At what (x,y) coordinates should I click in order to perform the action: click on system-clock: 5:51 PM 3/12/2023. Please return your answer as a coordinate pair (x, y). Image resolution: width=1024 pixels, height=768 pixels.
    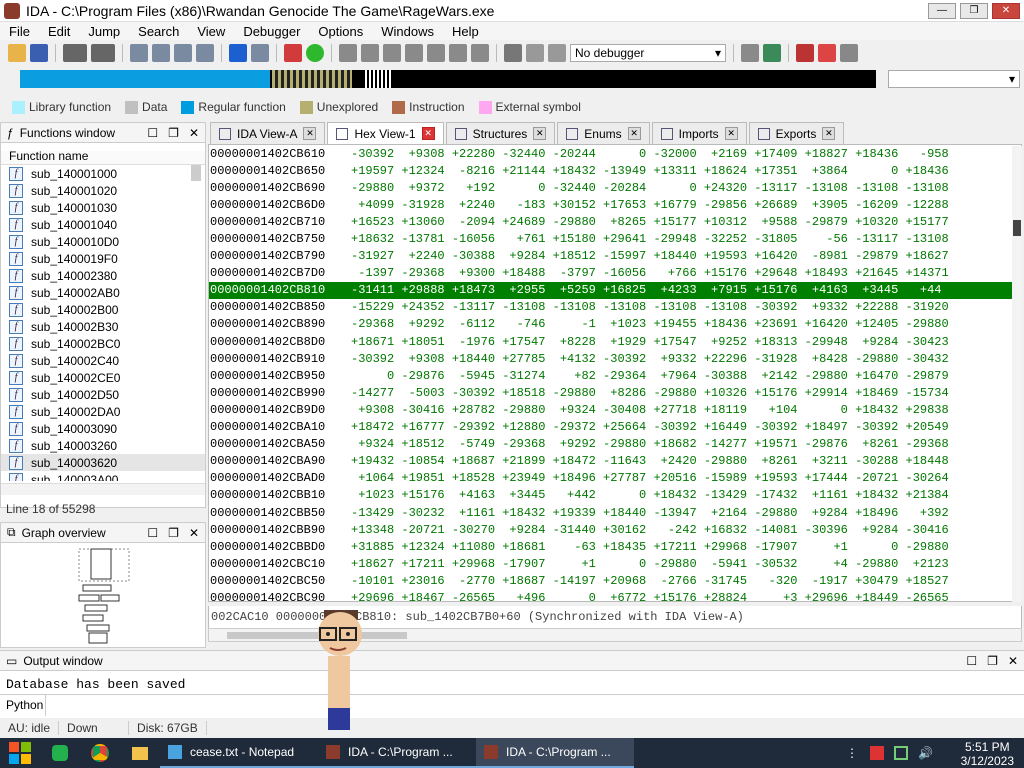
    Looking at the image, I should click on (987, 754).